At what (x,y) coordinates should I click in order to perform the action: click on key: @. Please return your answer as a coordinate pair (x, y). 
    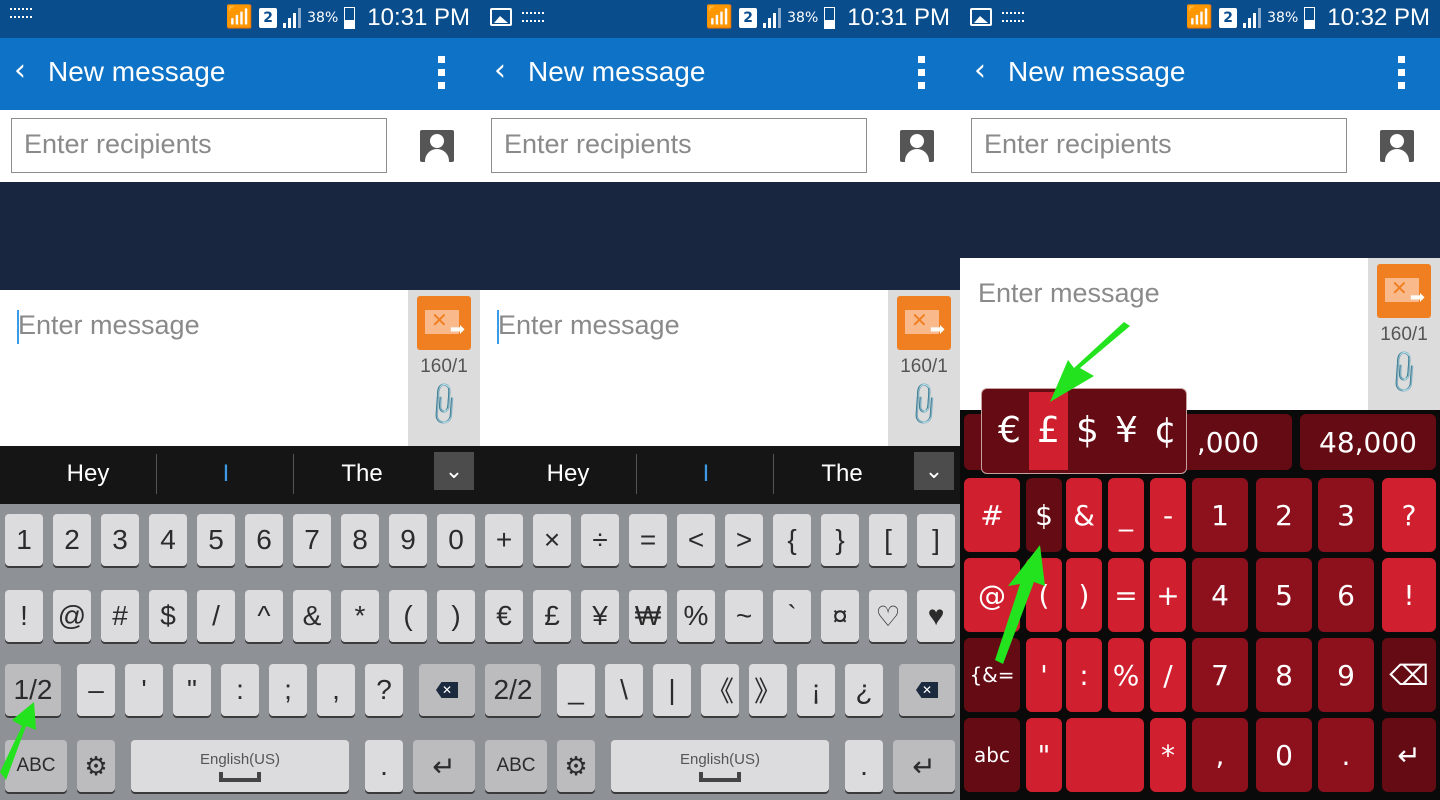
    Looking at the image, I should click on (72, 616).